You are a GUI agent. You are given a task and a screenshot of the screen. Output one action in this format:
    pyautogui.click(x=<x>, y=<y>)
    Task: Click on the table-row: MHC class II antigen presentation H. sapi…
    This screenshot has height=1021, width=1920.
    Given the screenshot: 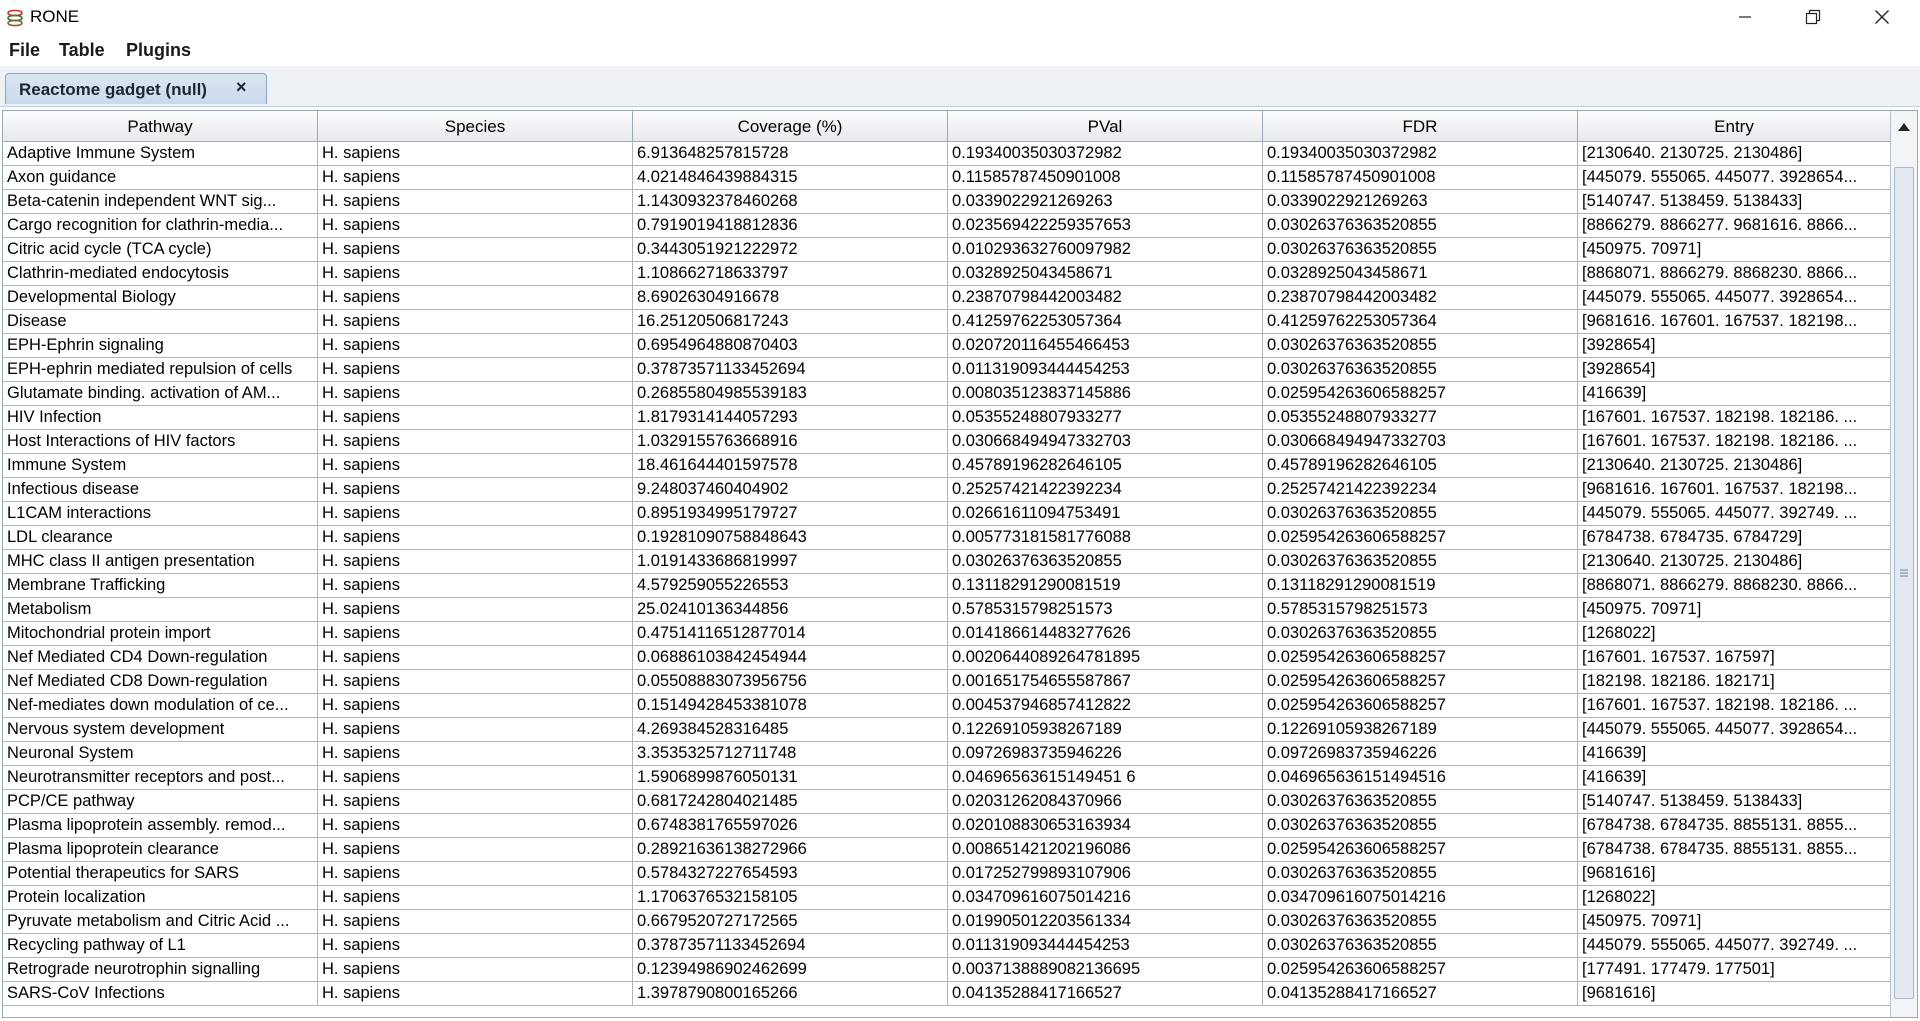 What is the action you would take?
    pyautogui.click(x=947, y=562)
    